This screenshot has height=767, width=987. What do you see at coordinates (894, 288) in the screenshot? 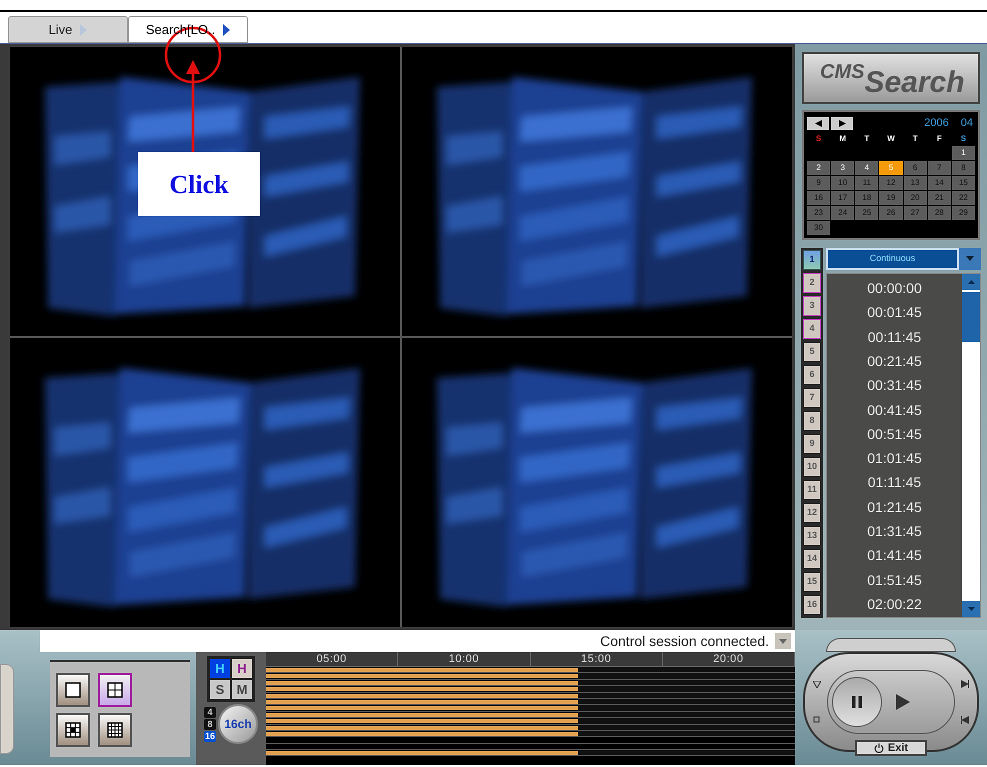
I see `time-list-item: 00:00:00` at bounding box center [894, 288].